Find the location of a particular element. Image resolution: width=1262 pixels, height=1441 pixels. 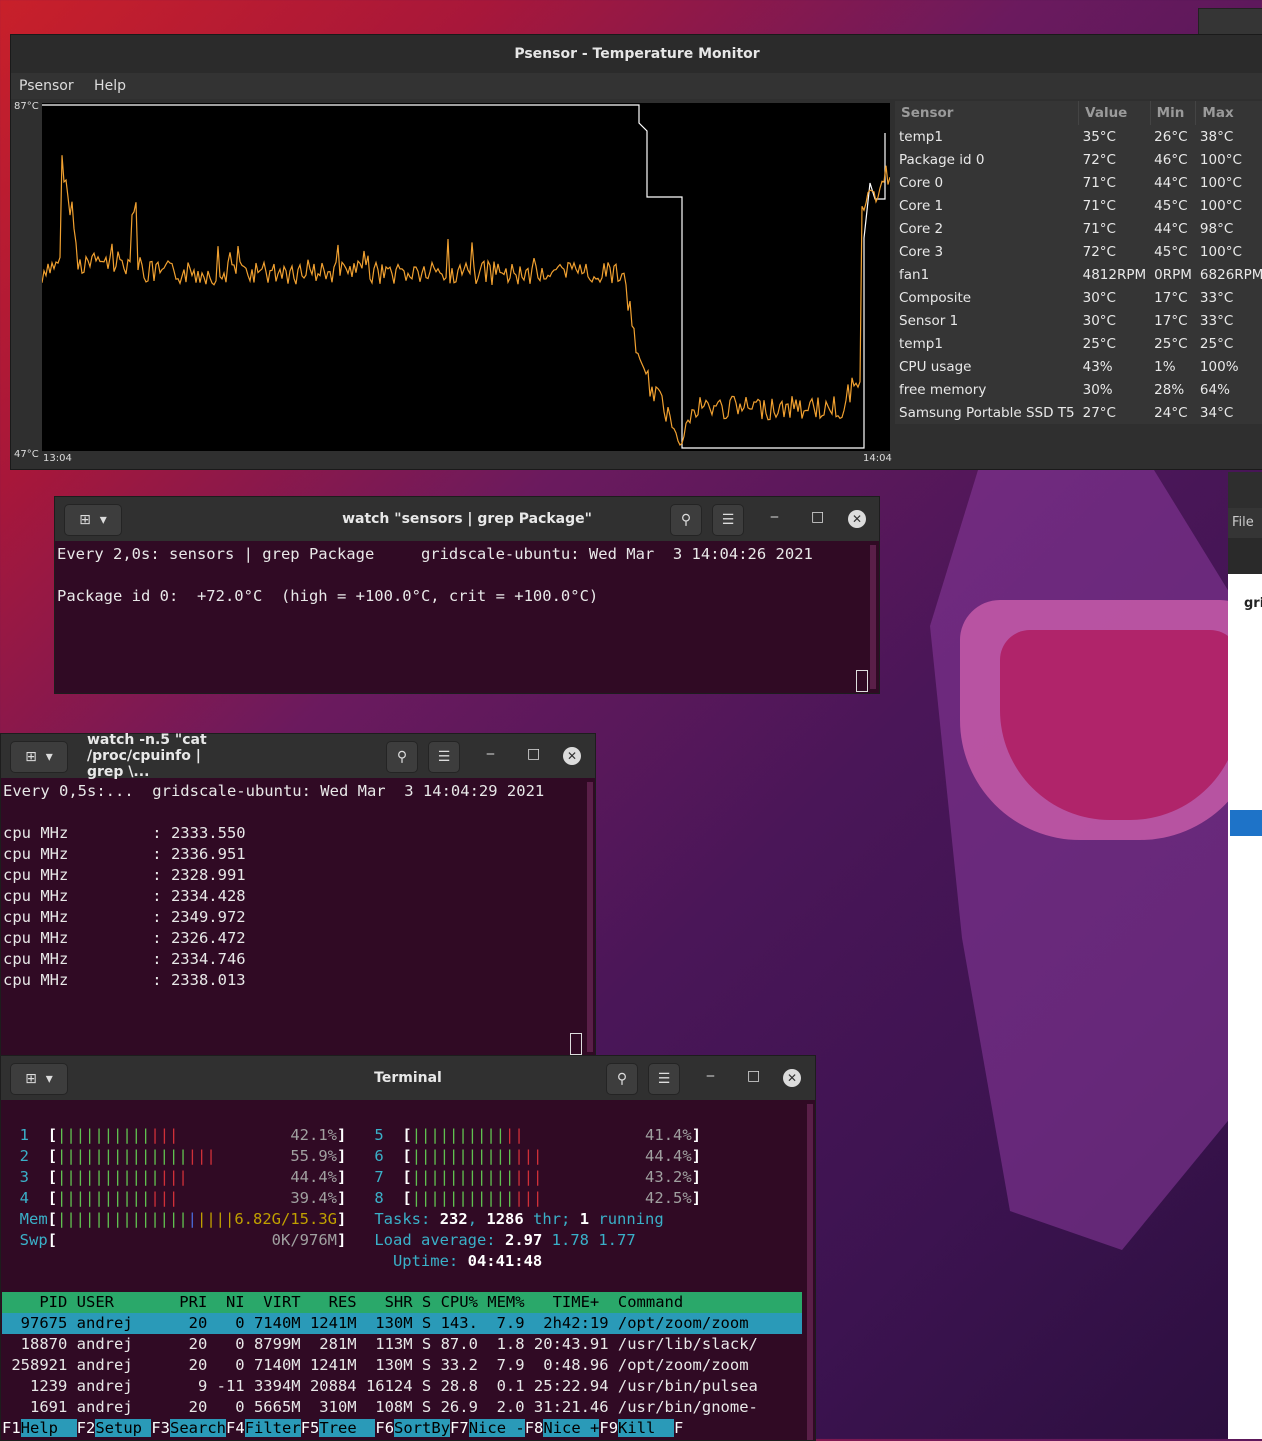

sensor-name: temp1 is located at coordinates (921, 343).